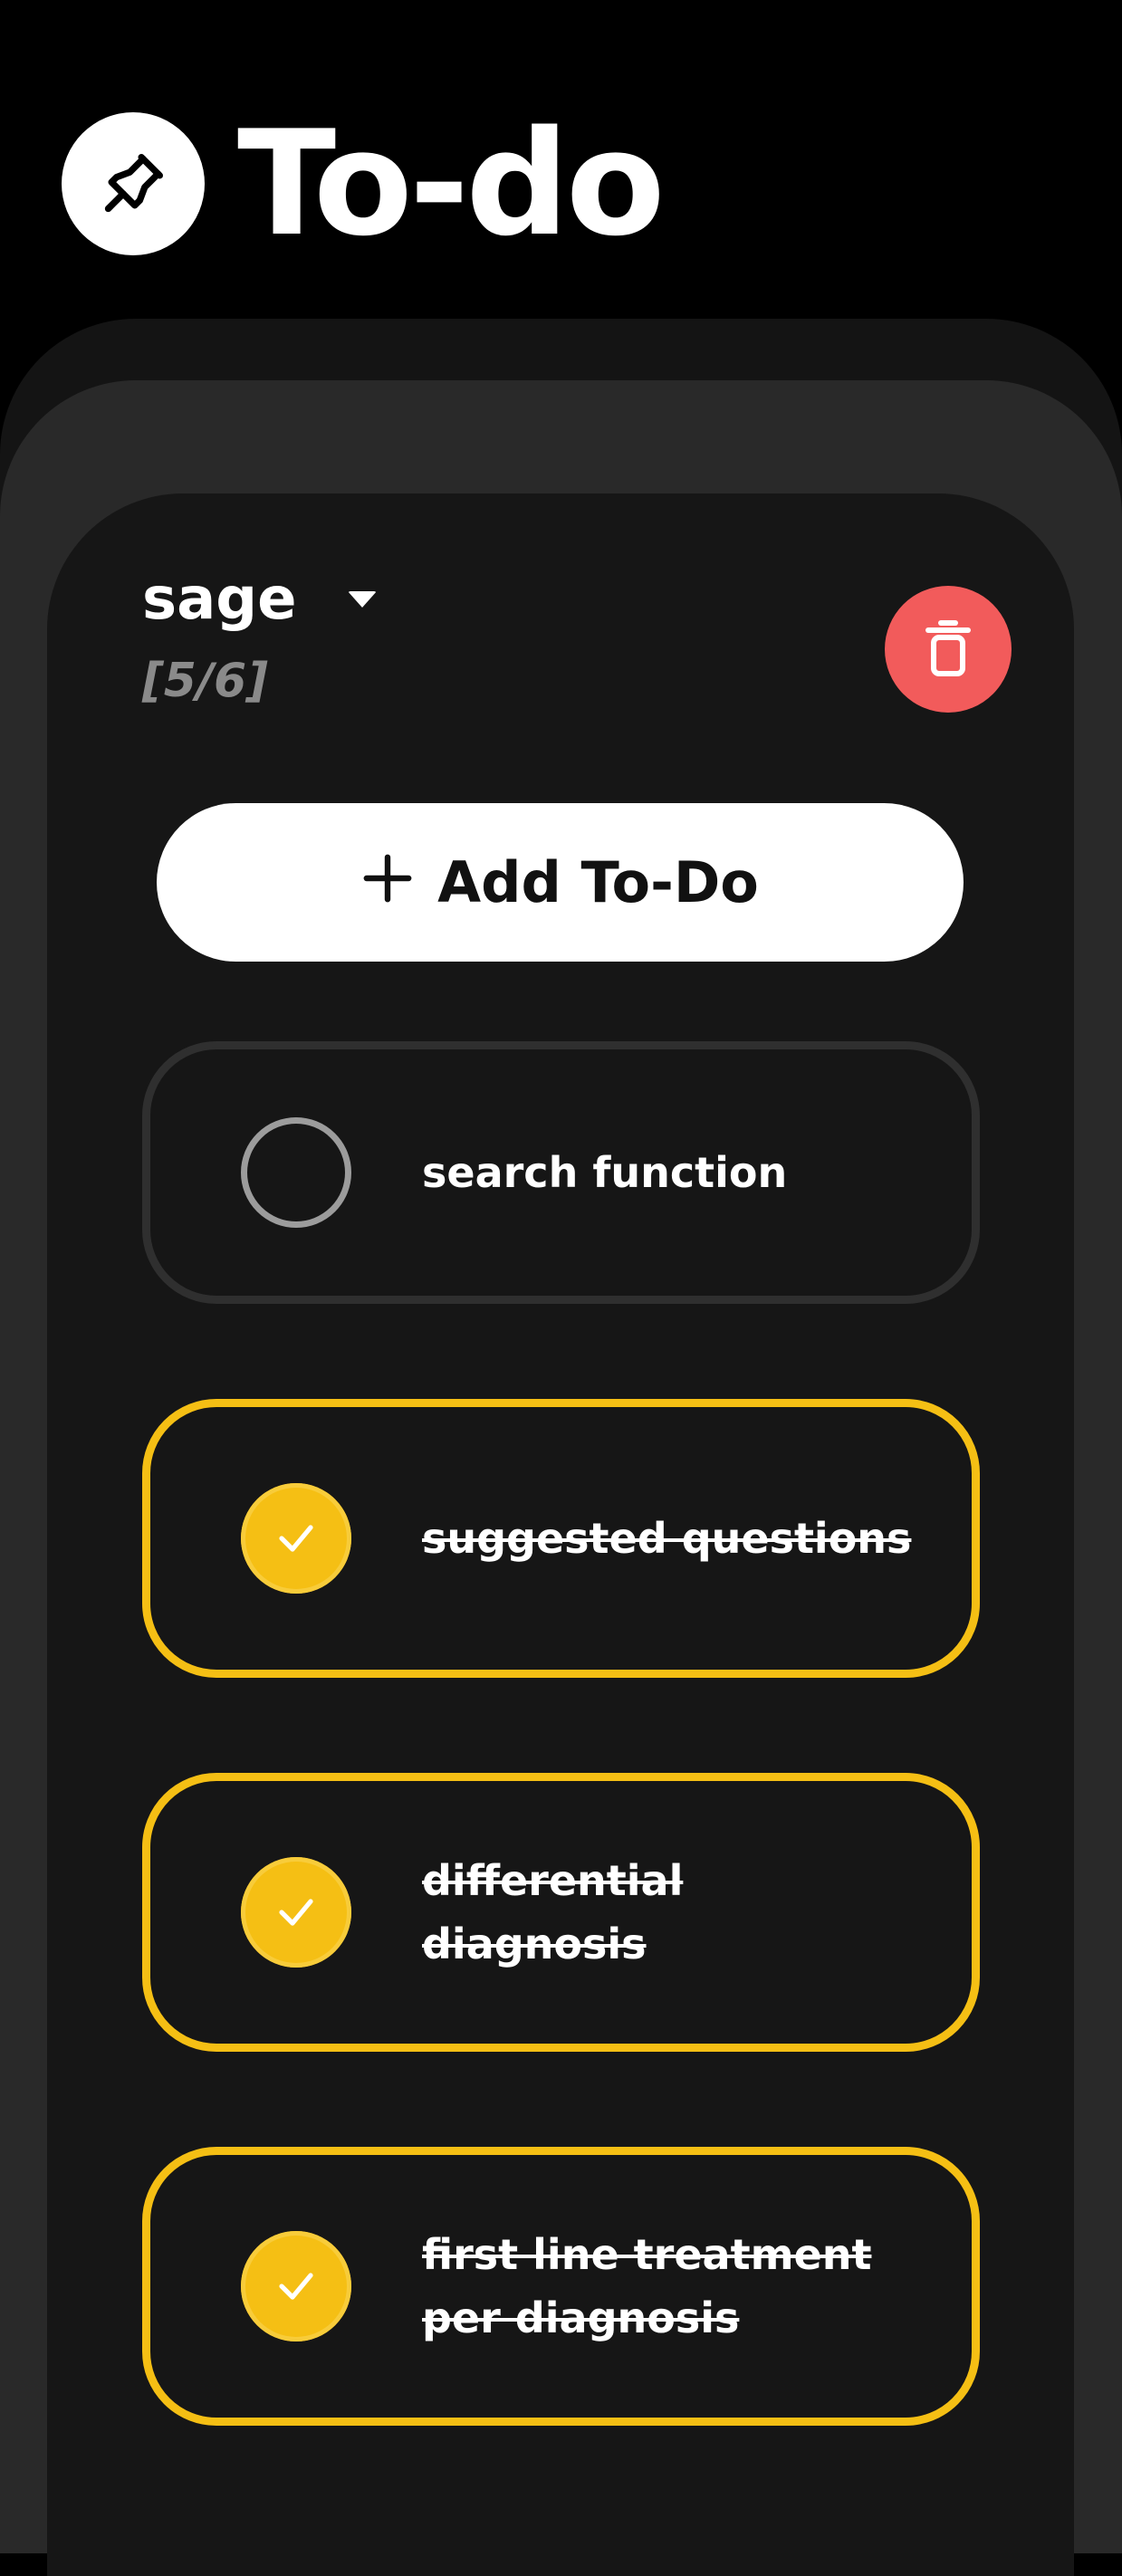 This screenshot has width=1122, height=2576. What do you see at coordinates (296, 1172) in the screenshot?
I see `checkbox-unchecked` at bounding box center [296, 1172].